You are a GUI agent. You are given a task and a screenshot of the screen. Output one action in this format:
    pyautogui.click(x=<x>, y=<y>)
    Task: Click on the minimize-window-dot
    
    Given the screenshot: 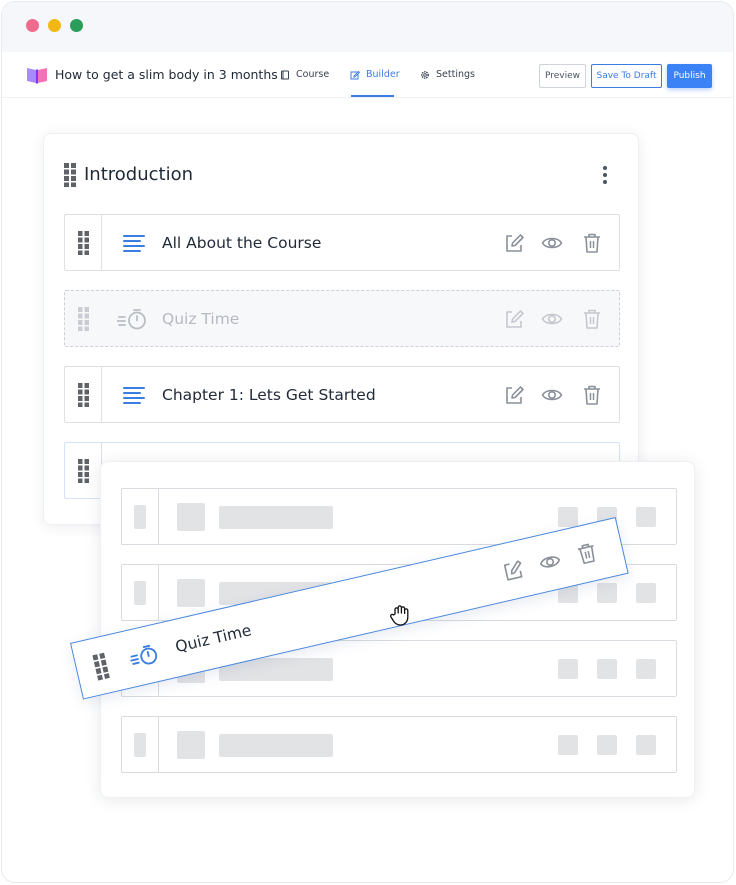 What is the action you would take?
    pyautogui.click(x=54, y=25)
    